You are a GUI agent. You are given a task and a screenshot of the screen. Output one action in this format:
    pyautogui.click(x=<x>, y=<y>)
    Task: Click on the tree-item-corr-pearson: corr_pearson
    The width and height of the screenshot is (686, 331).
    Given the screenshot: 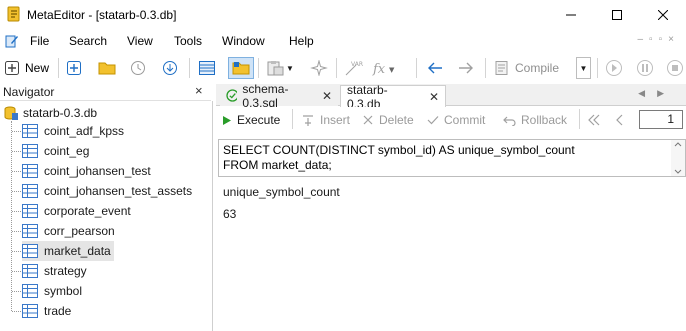 What is the action you would take?
    pyautogui.click(x=65, y=231)
    